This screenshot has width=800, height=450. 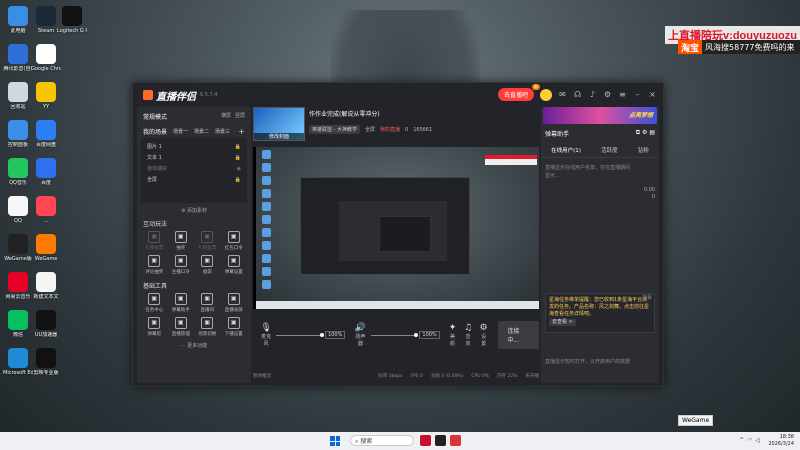 What do you see at coordinates (396, 228) in the screenshot?
I see `stream-preview` at bounding box center [396, 228].